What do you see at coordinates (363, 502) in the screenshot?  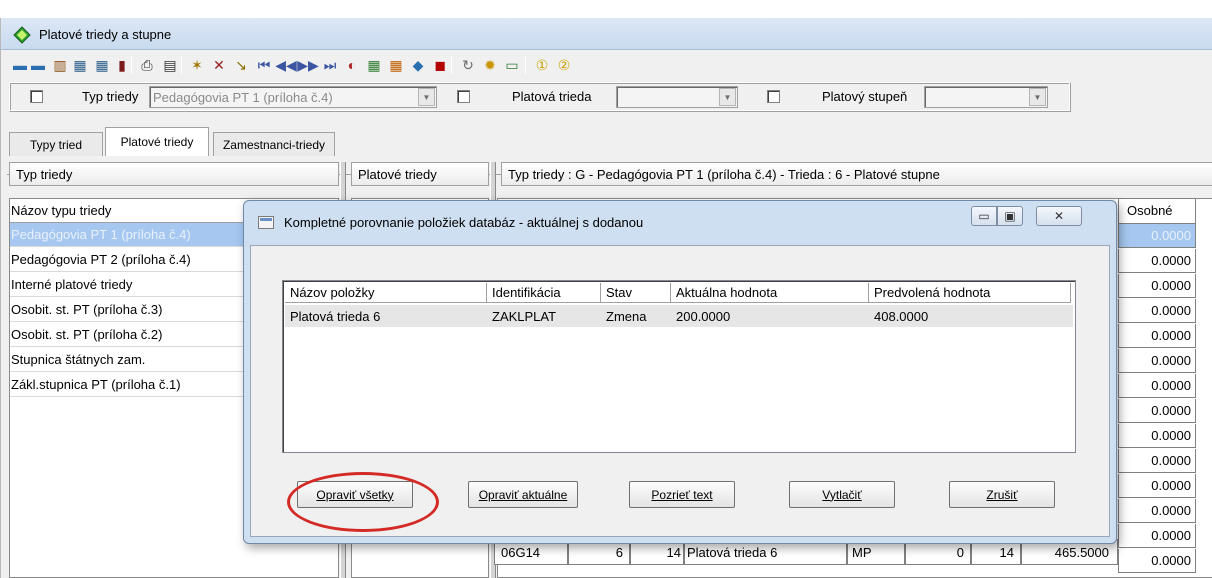 I see `annotation-highlight-ellipse` at bounding box center [363, 502].